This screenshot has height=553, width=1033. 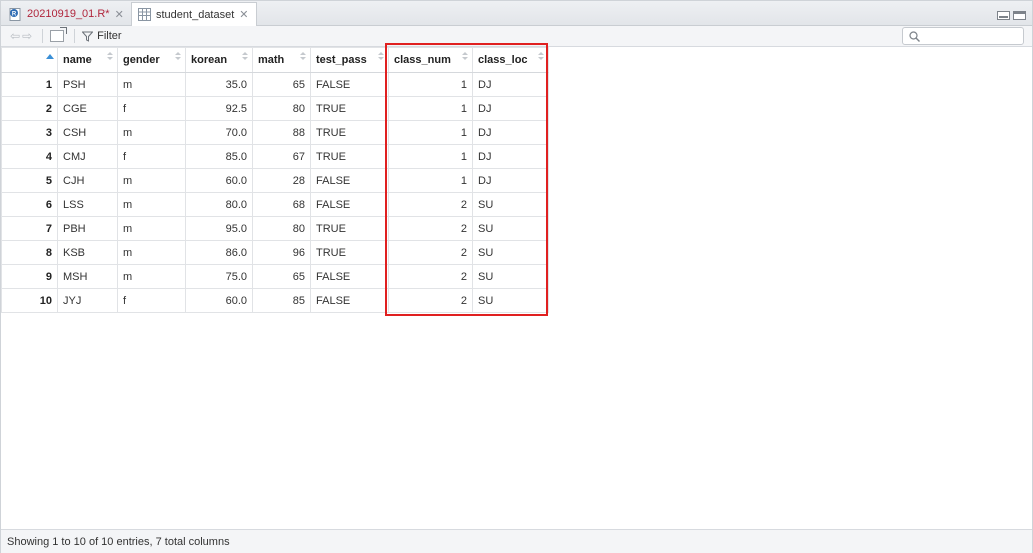 I want to click on forward-arrow-icon: ⇨, so click(x=27, y=36).